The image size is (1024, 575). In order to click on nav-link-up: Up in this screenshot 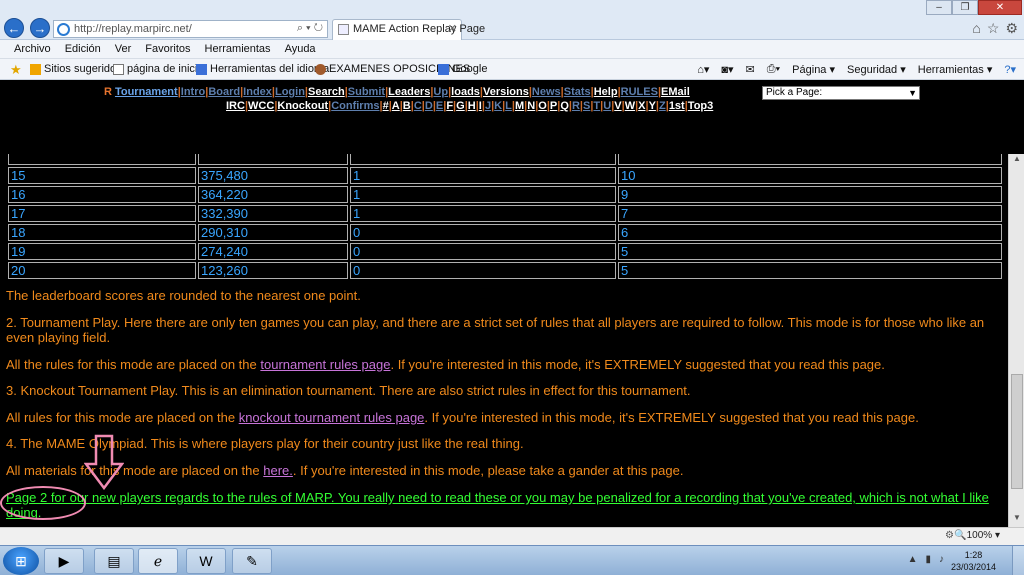, I will do `click(440, 92)`.